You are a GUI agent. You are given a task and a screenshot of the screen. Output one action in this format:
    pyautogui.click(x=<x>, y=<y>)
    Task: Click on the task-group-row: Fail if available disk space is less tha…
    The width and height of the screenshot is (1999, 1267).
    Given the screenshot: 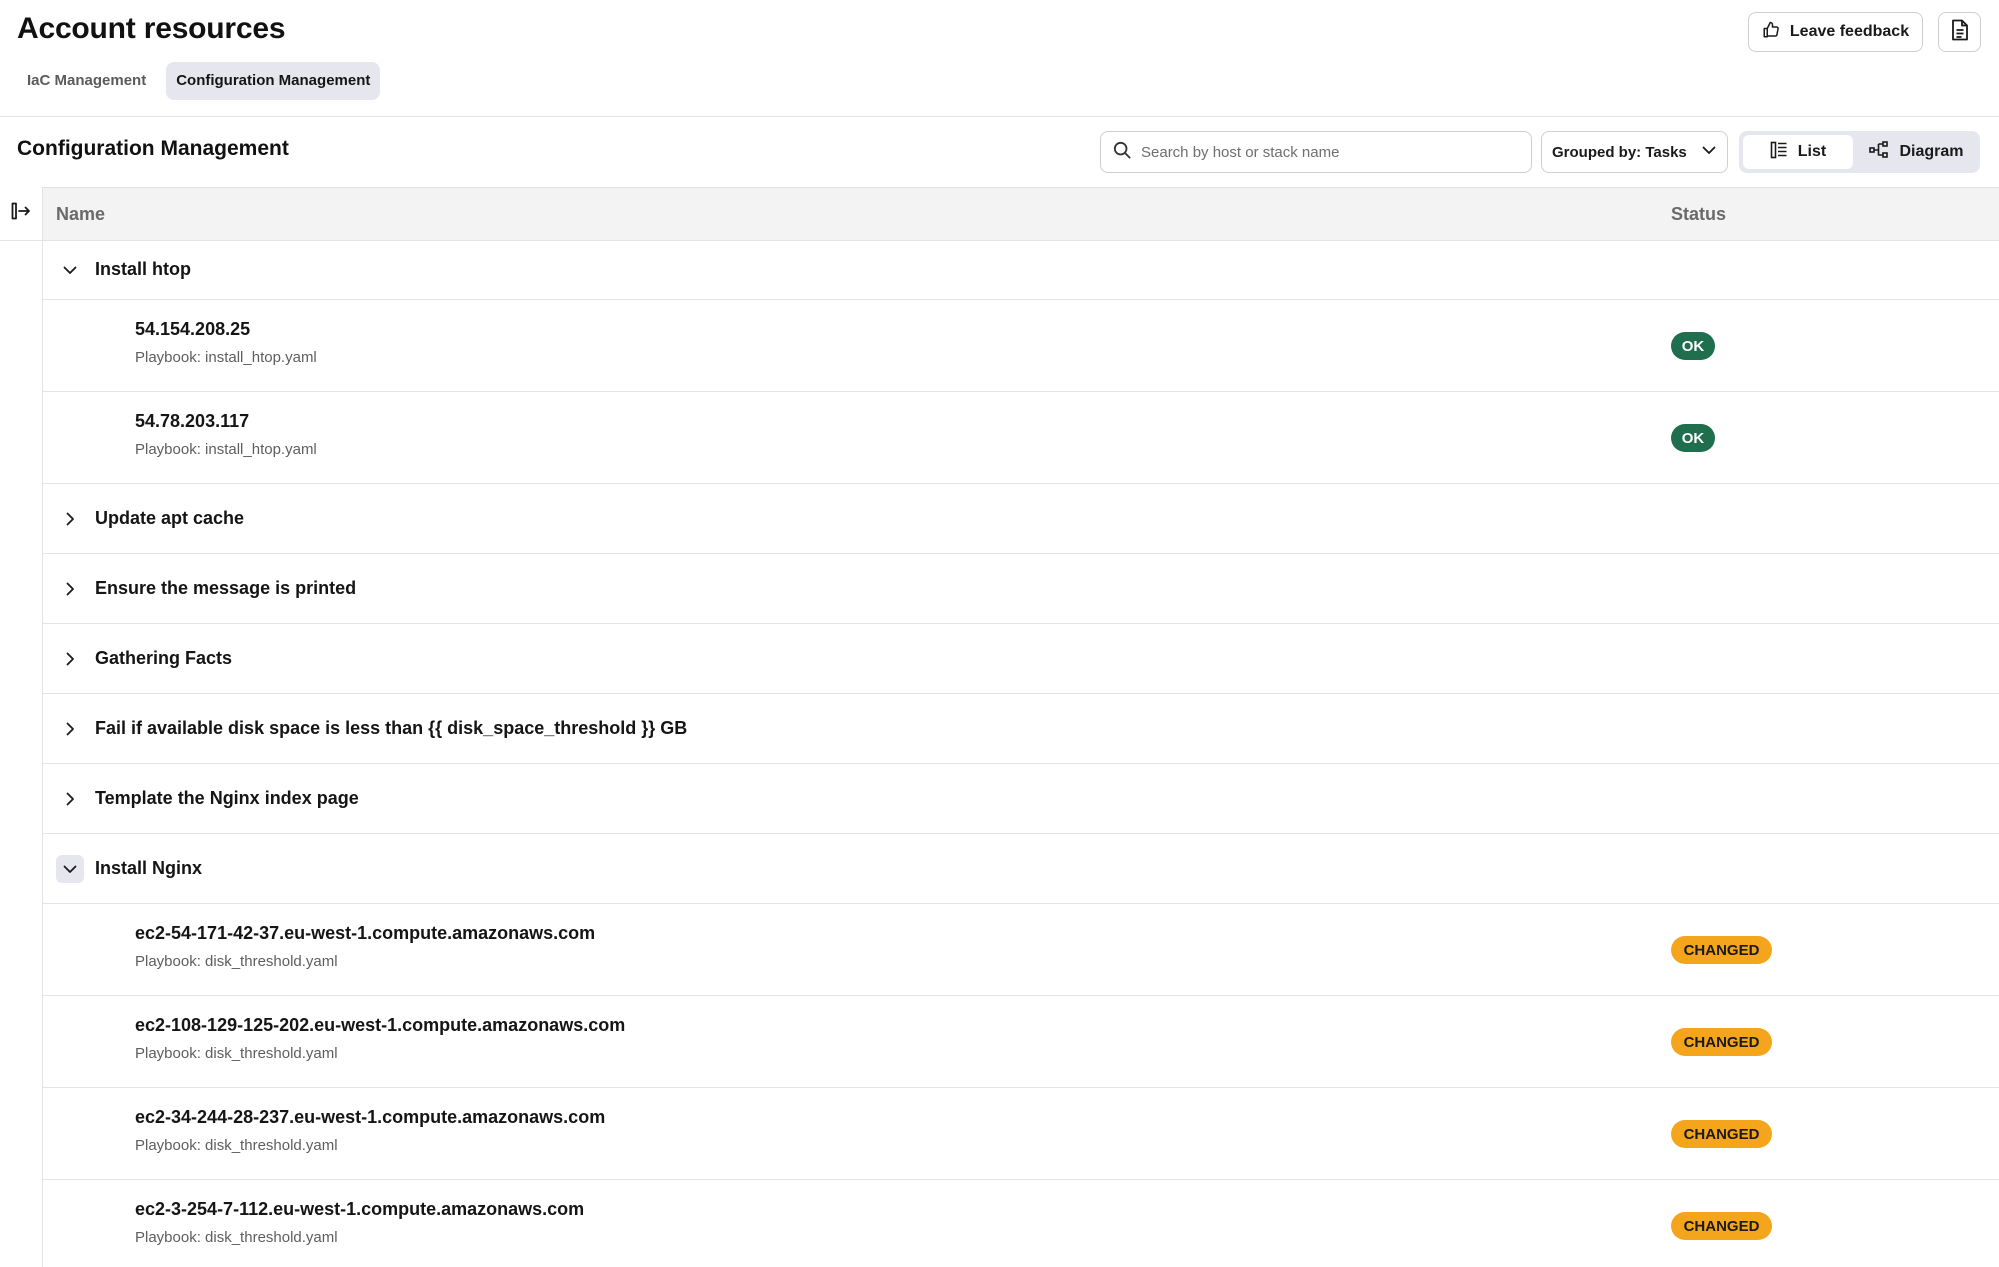 What is the action you would take?
    pyautogui.click(x=1021, y=729)
    